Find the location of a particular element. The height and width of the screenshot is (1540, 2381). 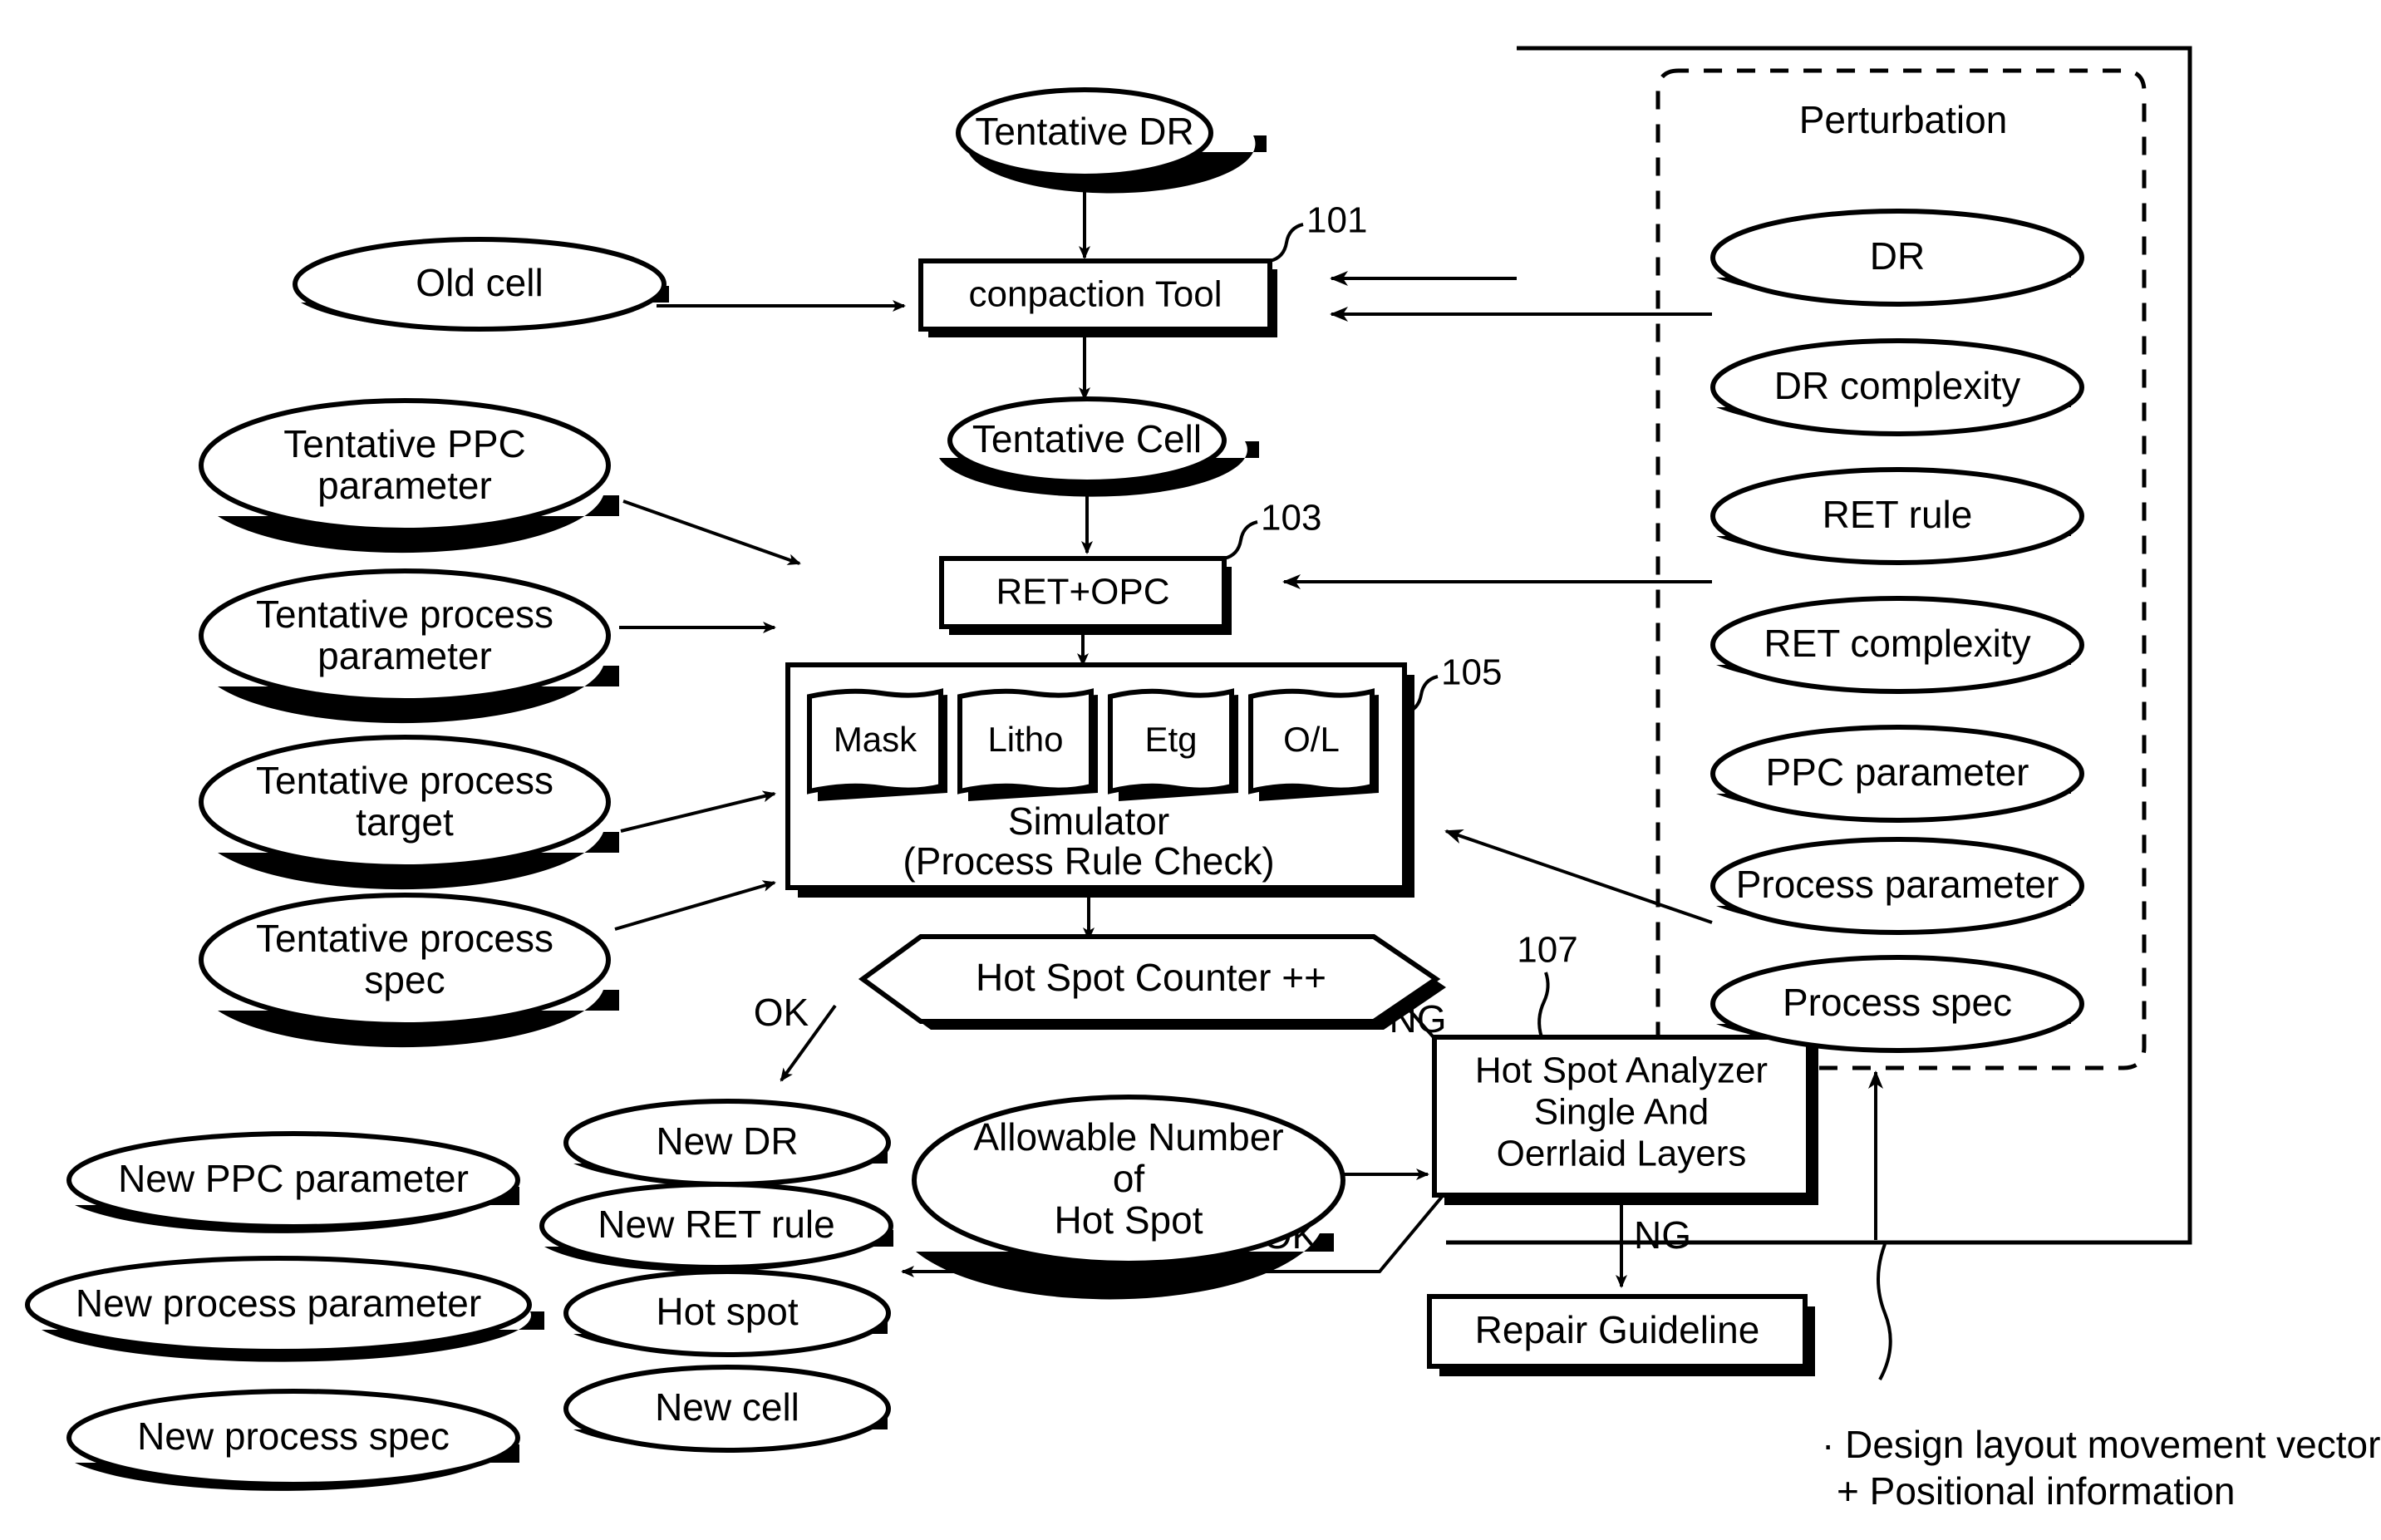

node-output-new-ppc-parameter-label: New PPC parameter is located at coordinates (293, 1178).